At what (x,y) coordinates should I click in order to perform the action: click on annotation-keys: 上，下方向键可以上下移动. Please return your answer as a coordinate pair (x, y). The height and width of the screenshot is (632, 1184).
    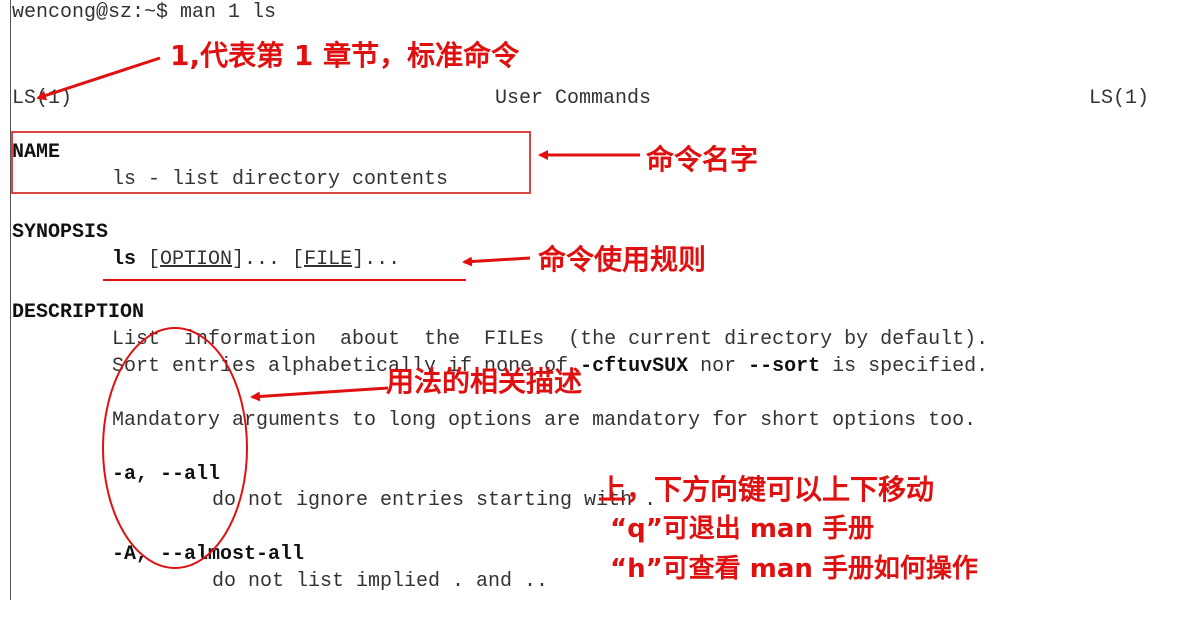
    Looking at the image, I should click on (766, 489).